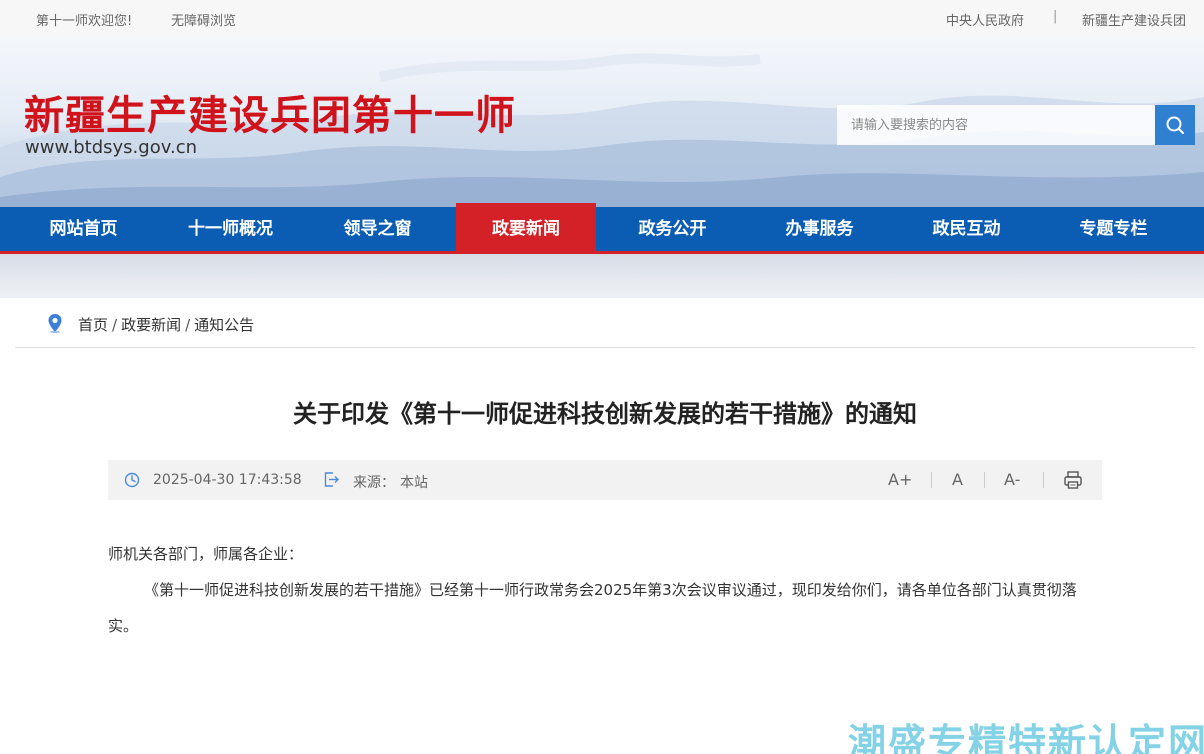  I want to click on article-title: 关于印发《第十一师促进科技创新发展的若干措施》的通知, so click(605, 414).